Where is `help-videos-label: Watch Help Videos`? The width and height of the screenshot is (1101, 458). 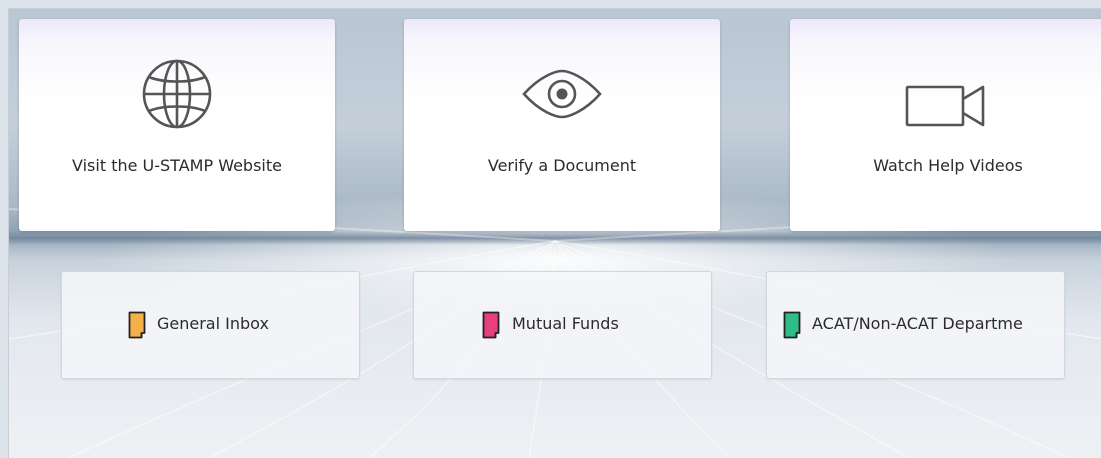
help-videos-label: Watch Help Videos is located at coordinates (948, 165).